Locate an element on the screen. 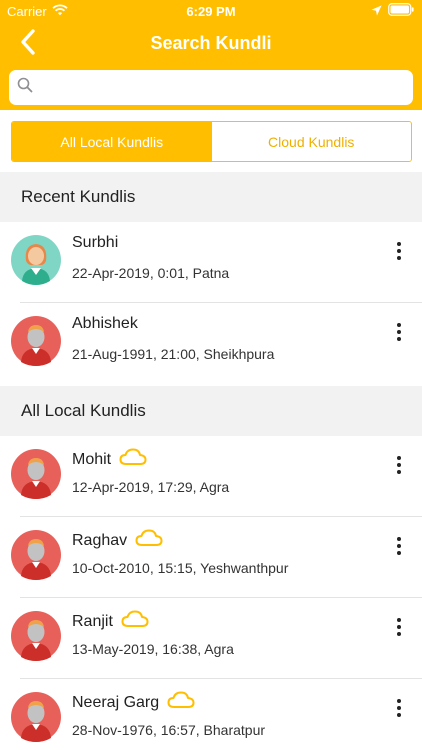 The width and height of the screenshot is (422, 750). kundli-detail: 21-Aug-1991, 21:00, Sheikhpura is located at coordinates (173, 354).